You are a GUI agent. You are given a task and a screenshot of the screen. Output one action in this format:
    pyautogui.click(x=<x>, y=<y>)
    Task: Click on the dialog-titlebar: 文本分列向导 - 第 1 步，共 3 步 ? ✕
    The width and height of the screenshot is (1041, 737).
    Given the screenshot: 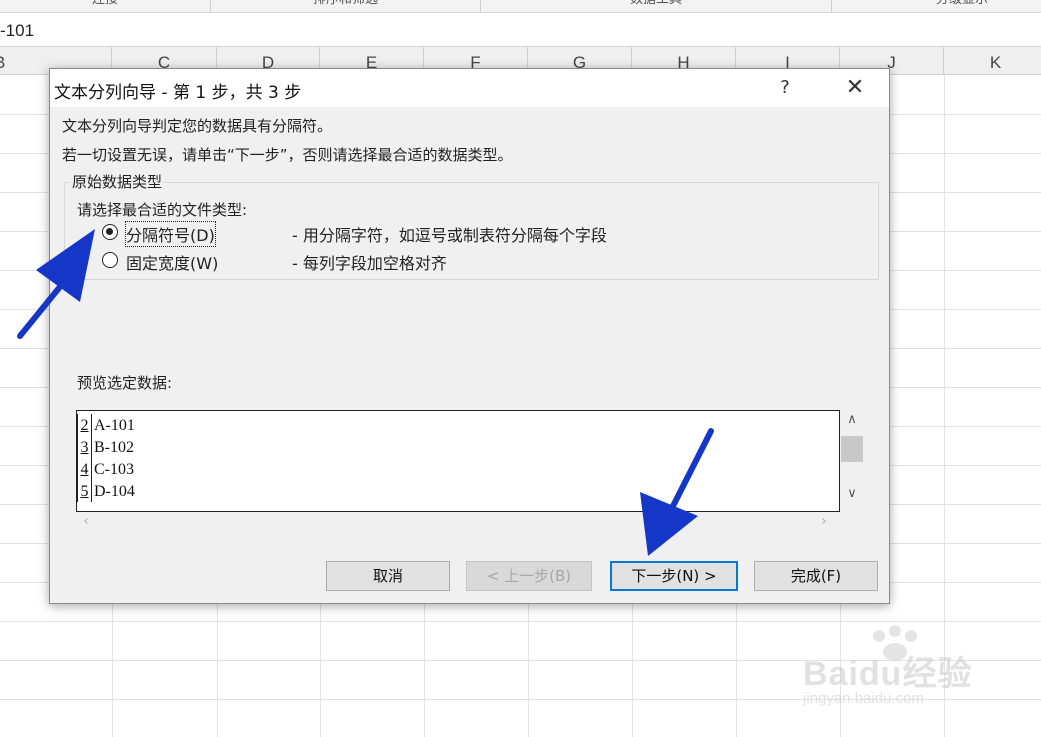 What is the action you would take?
    pyautogui.click(x=469, y=88)
    